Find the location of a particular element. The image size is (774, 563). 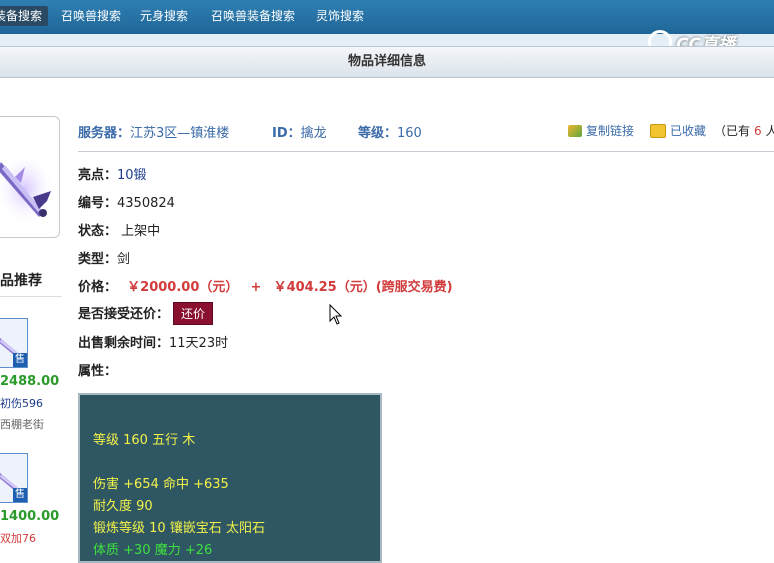

mouse-cursor-icon is located at coordinates (336, 314).